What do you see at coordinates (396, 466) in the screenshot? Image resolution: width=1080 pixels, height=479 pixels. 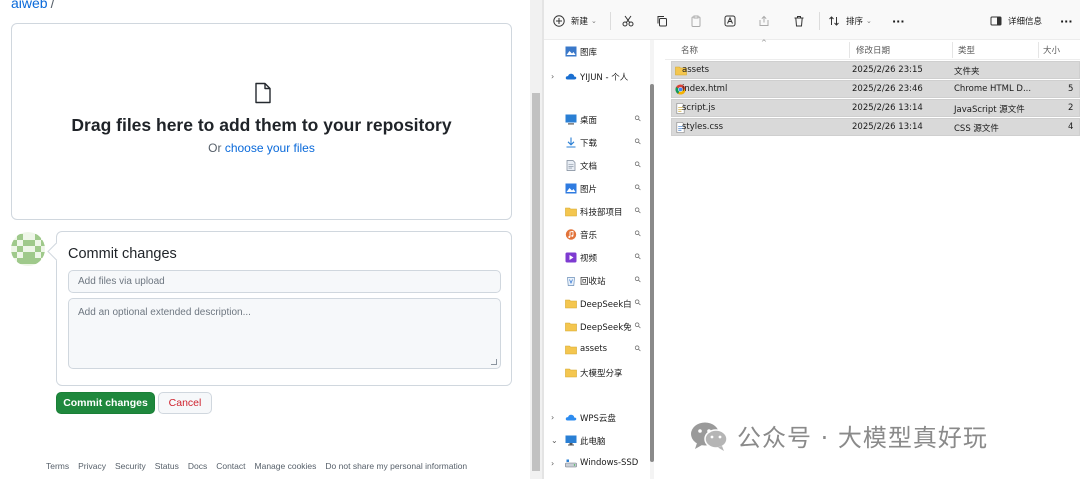 I see `footer-link-do-not-share: Do not share my personal information` at bounding box center [396, 466].